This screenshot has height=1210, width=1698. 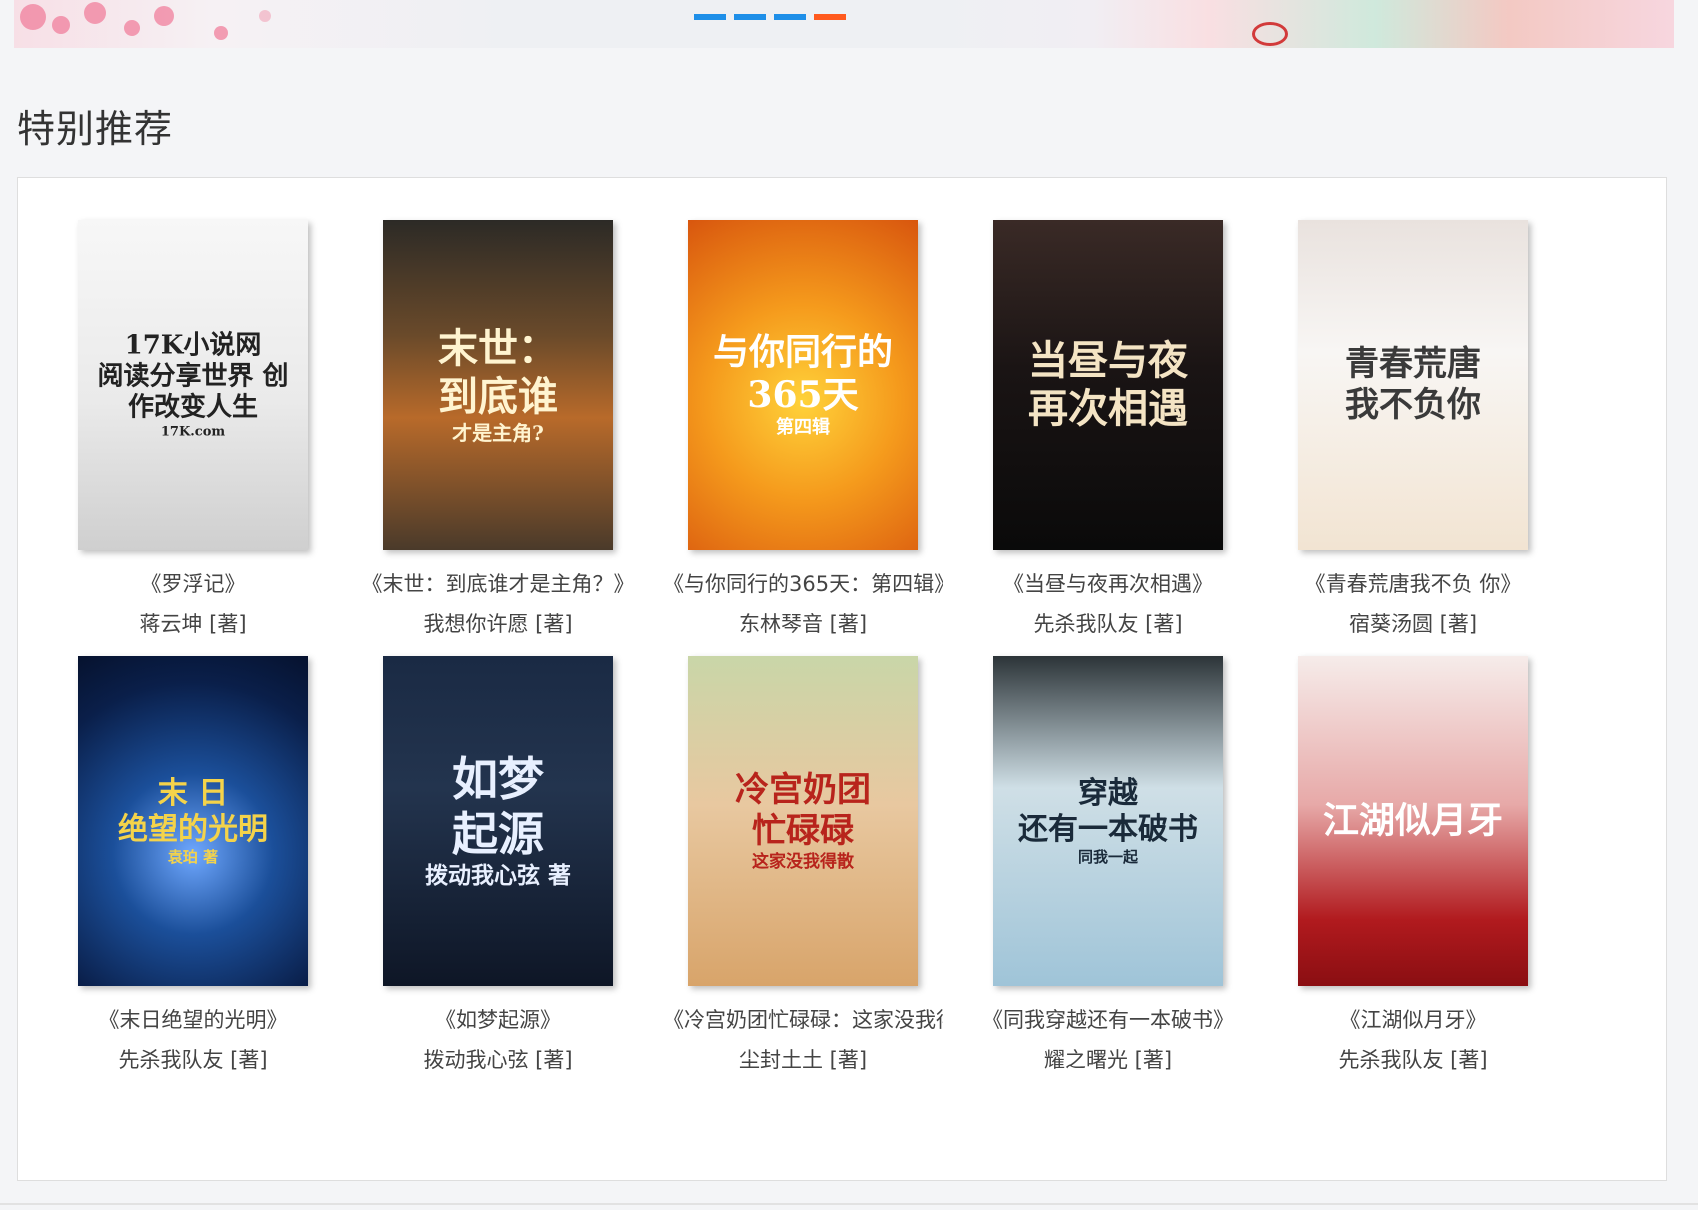 I want to click on cover-line: 第四辑, so click(x=803, y=428).